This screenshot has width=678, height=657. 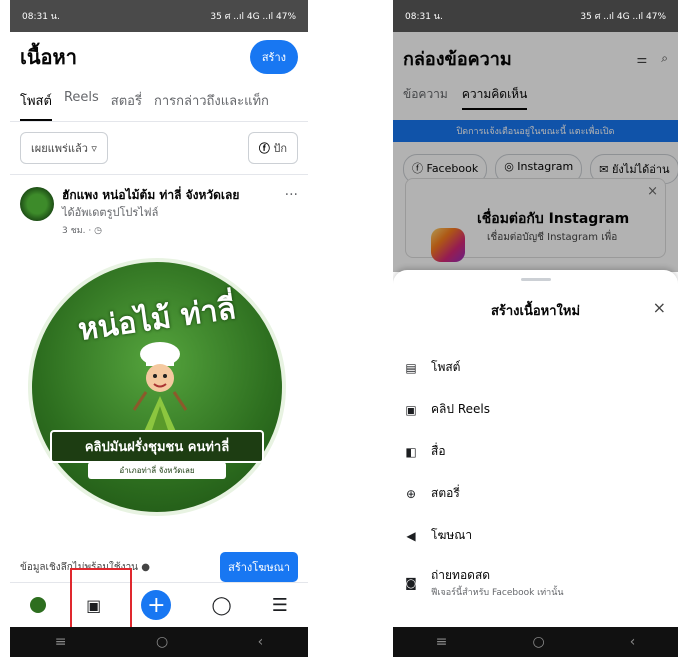 I want to click on reels-icon: ▣, so click(x=411, y=409).